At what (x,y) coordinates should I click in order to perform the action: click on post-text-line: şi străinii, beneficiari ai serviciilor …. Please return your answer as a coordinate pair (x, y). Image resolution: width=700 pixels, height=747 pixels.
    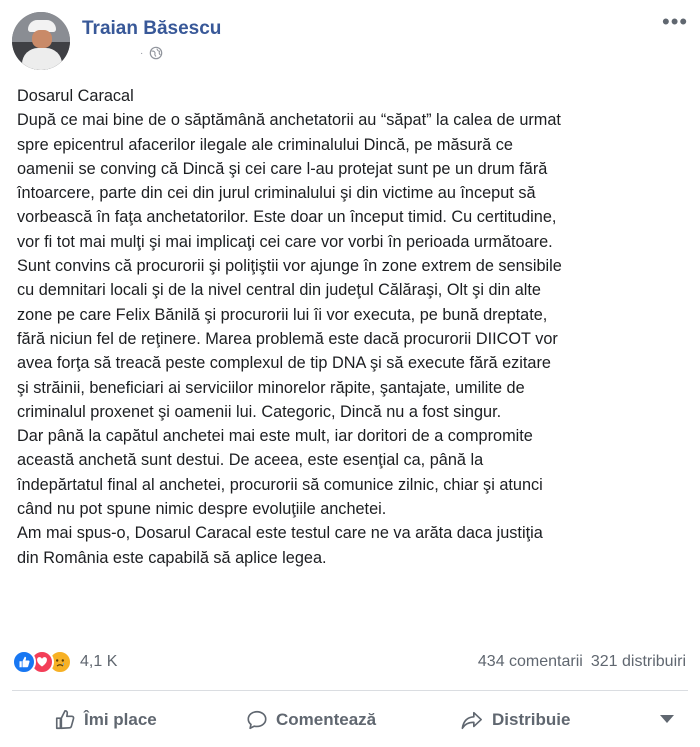
    Looking at the image, I should click on (271, 387).